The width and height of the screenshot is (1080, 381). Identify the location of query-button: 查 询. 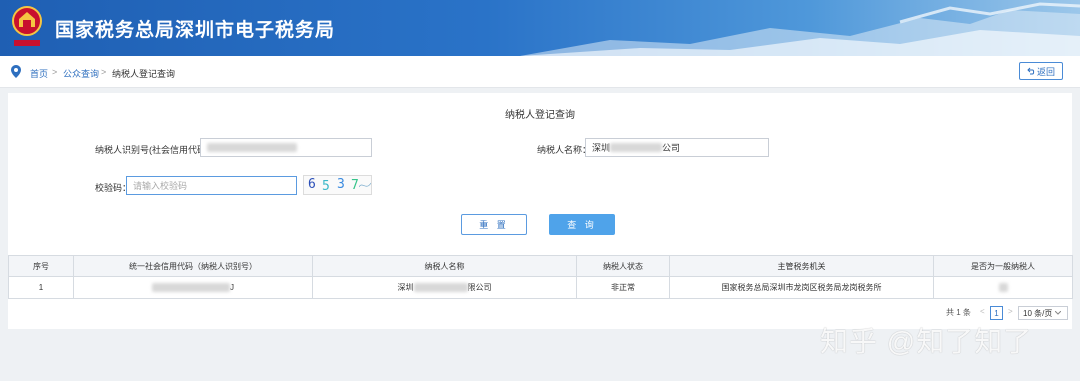
(582, 224).